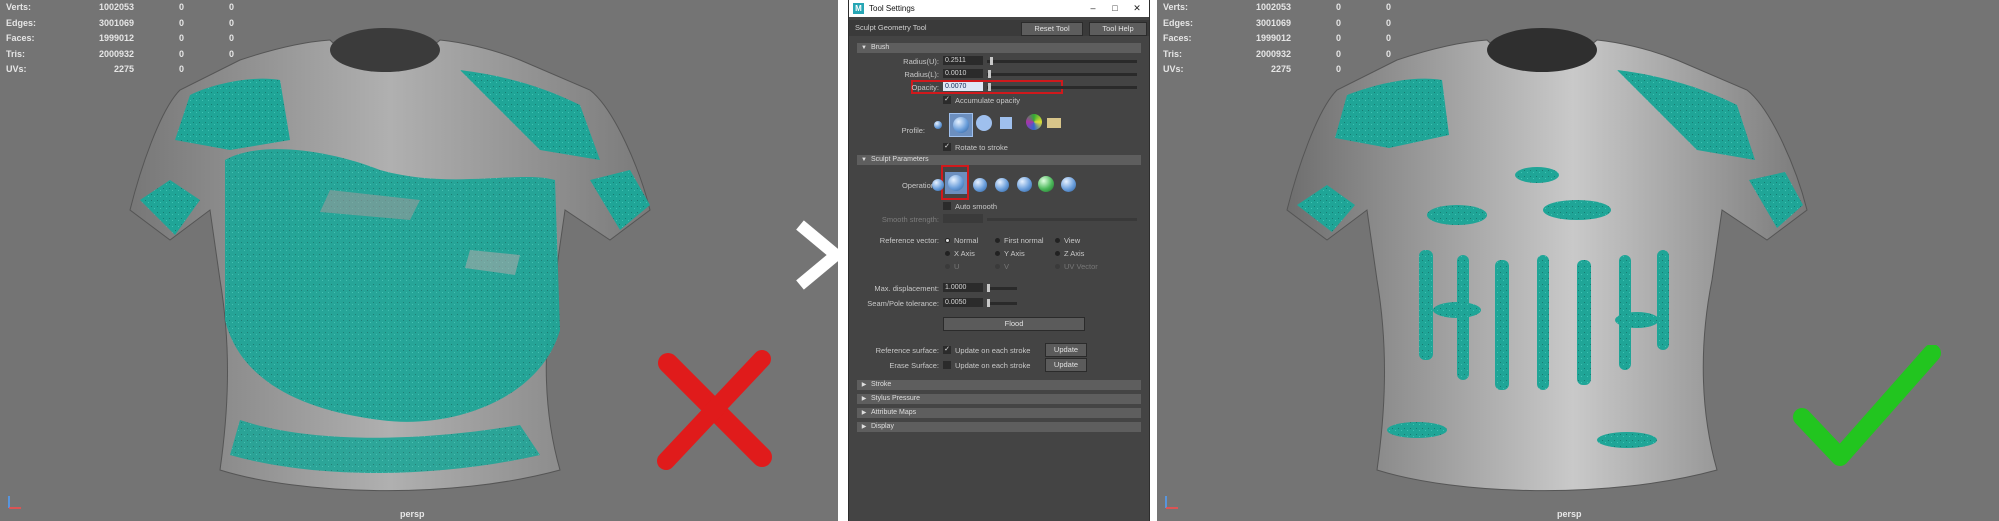 The width and height of the screenshot is (1999, 521). I want to click on auto-smooth-checkbox, so click(947, 206).